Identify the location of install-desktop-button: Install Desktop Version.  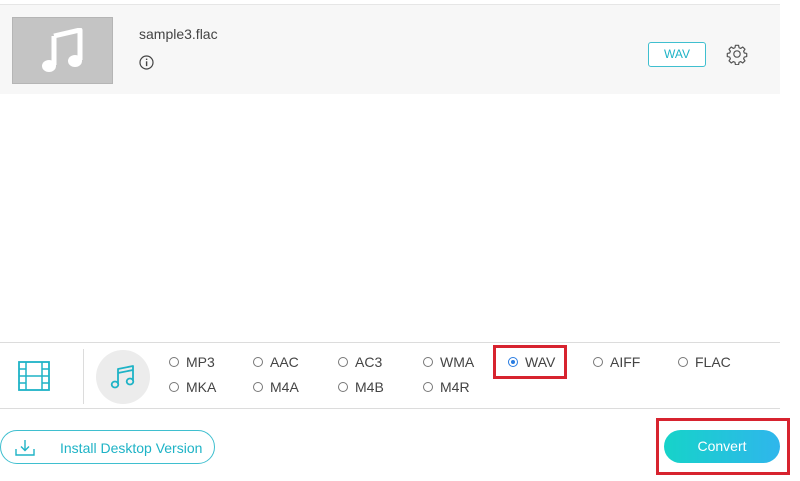
(107, 447).